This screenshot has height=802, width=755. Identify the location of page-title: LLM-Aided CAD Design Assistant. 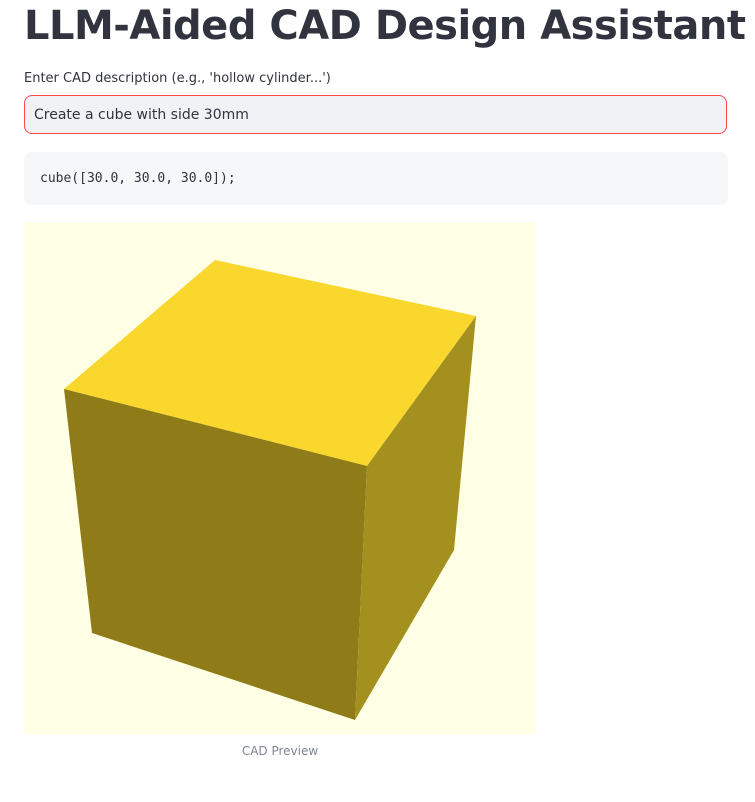
(385, 26).